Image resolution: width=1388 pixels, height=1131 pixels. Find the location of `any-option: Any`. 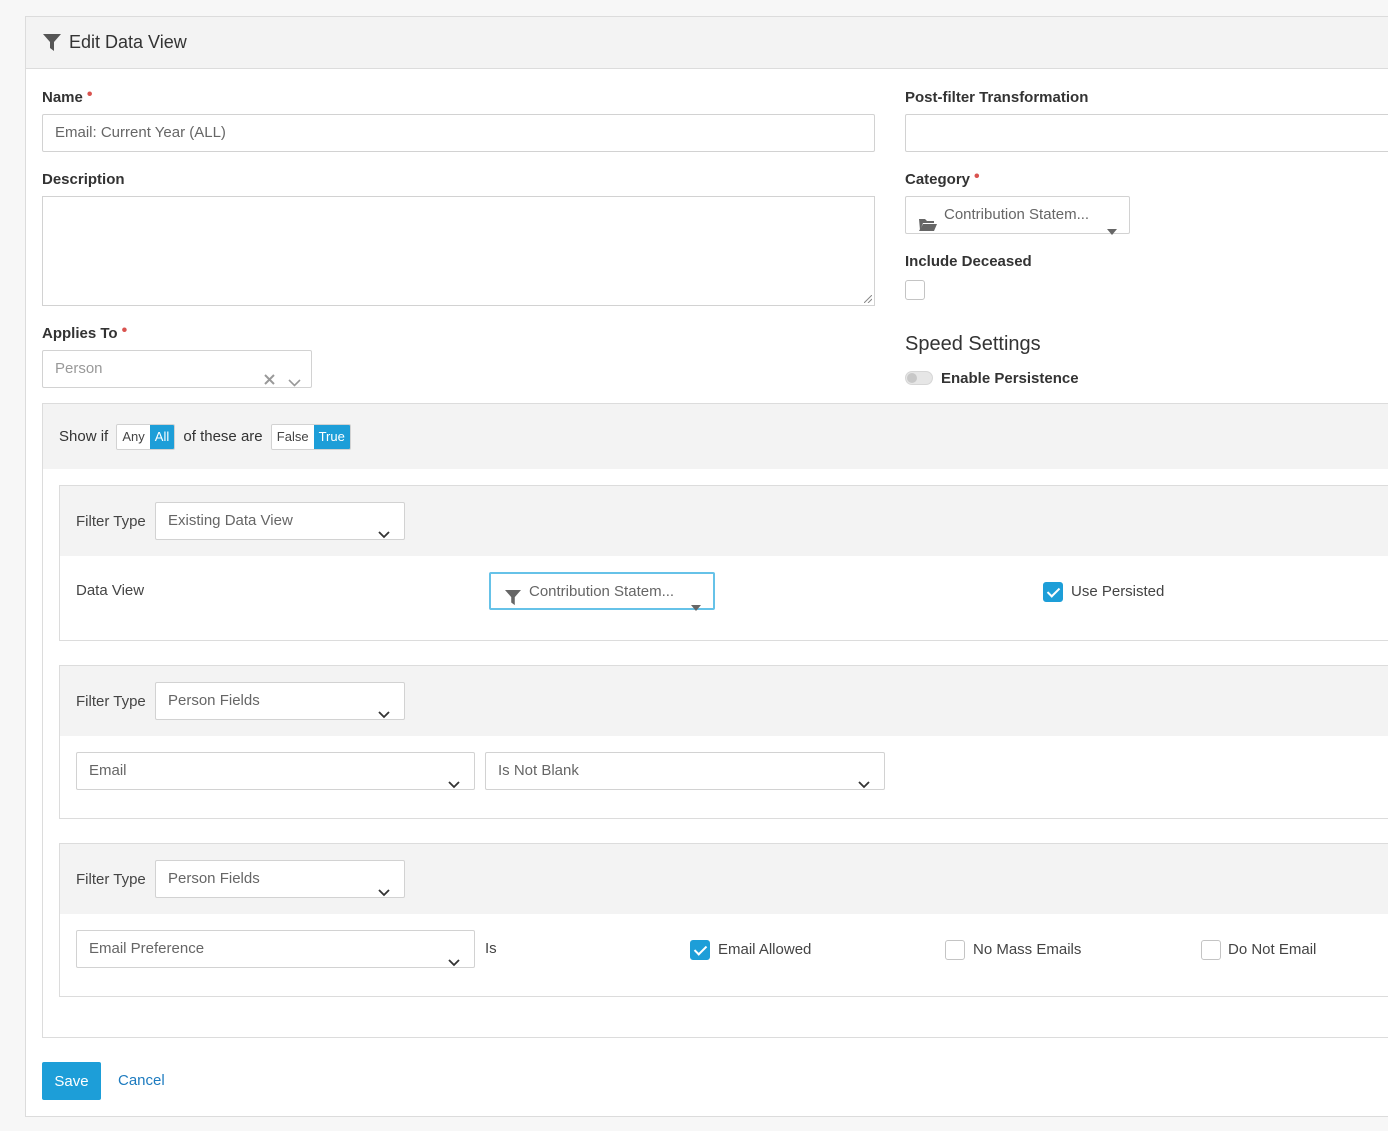

any-option: Any is located at coordinates (133, 437).